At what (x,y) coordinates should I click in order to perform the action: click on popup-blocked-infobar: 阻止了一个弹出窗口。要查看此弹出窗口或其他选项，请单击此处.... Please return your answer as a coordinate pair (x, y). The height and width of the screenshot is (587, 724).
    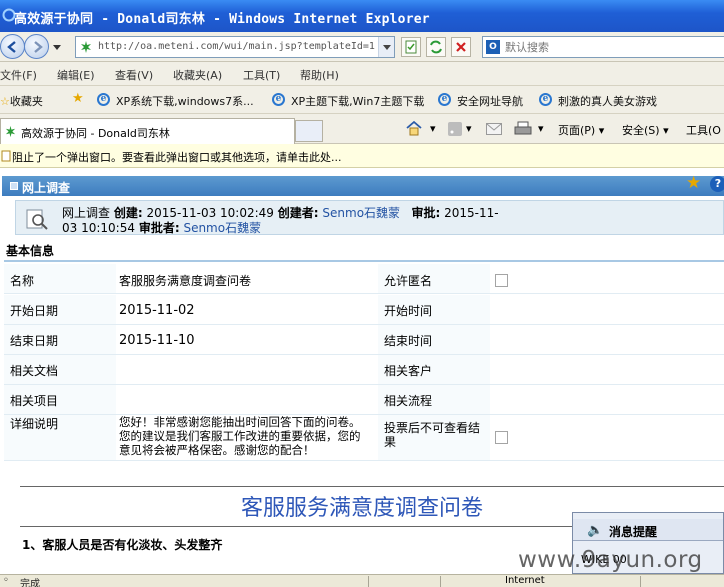
    Looking at the image, I should click on (362, 156).